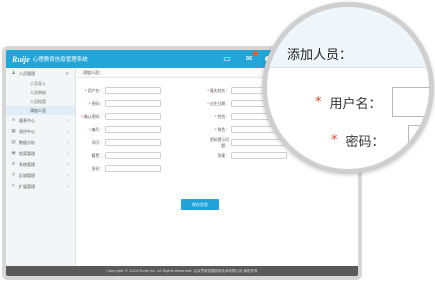 The height and width of the screenshot is (289, 435). Describe the element at coordinates (92, 116) in the screenshot. I see `field-label: *确认密码：` at that location.